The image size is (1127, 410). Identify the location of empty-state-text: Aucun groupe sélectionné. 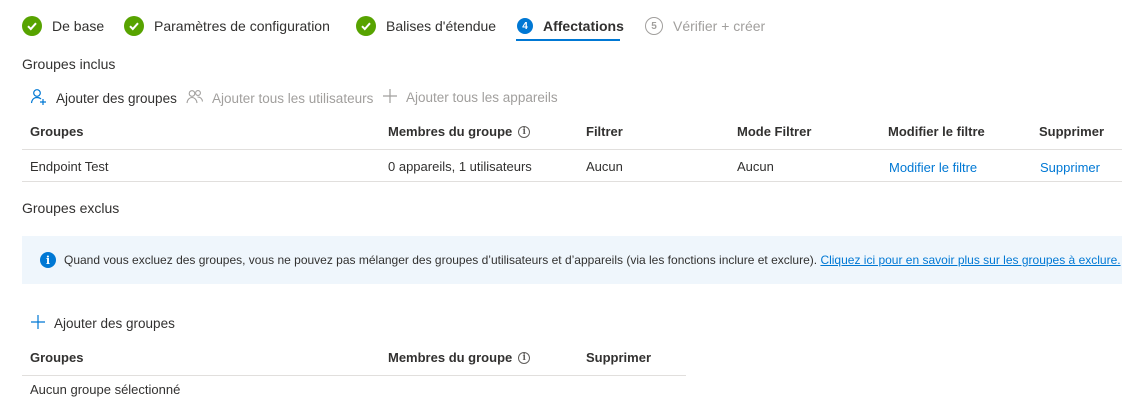
(105, 389).